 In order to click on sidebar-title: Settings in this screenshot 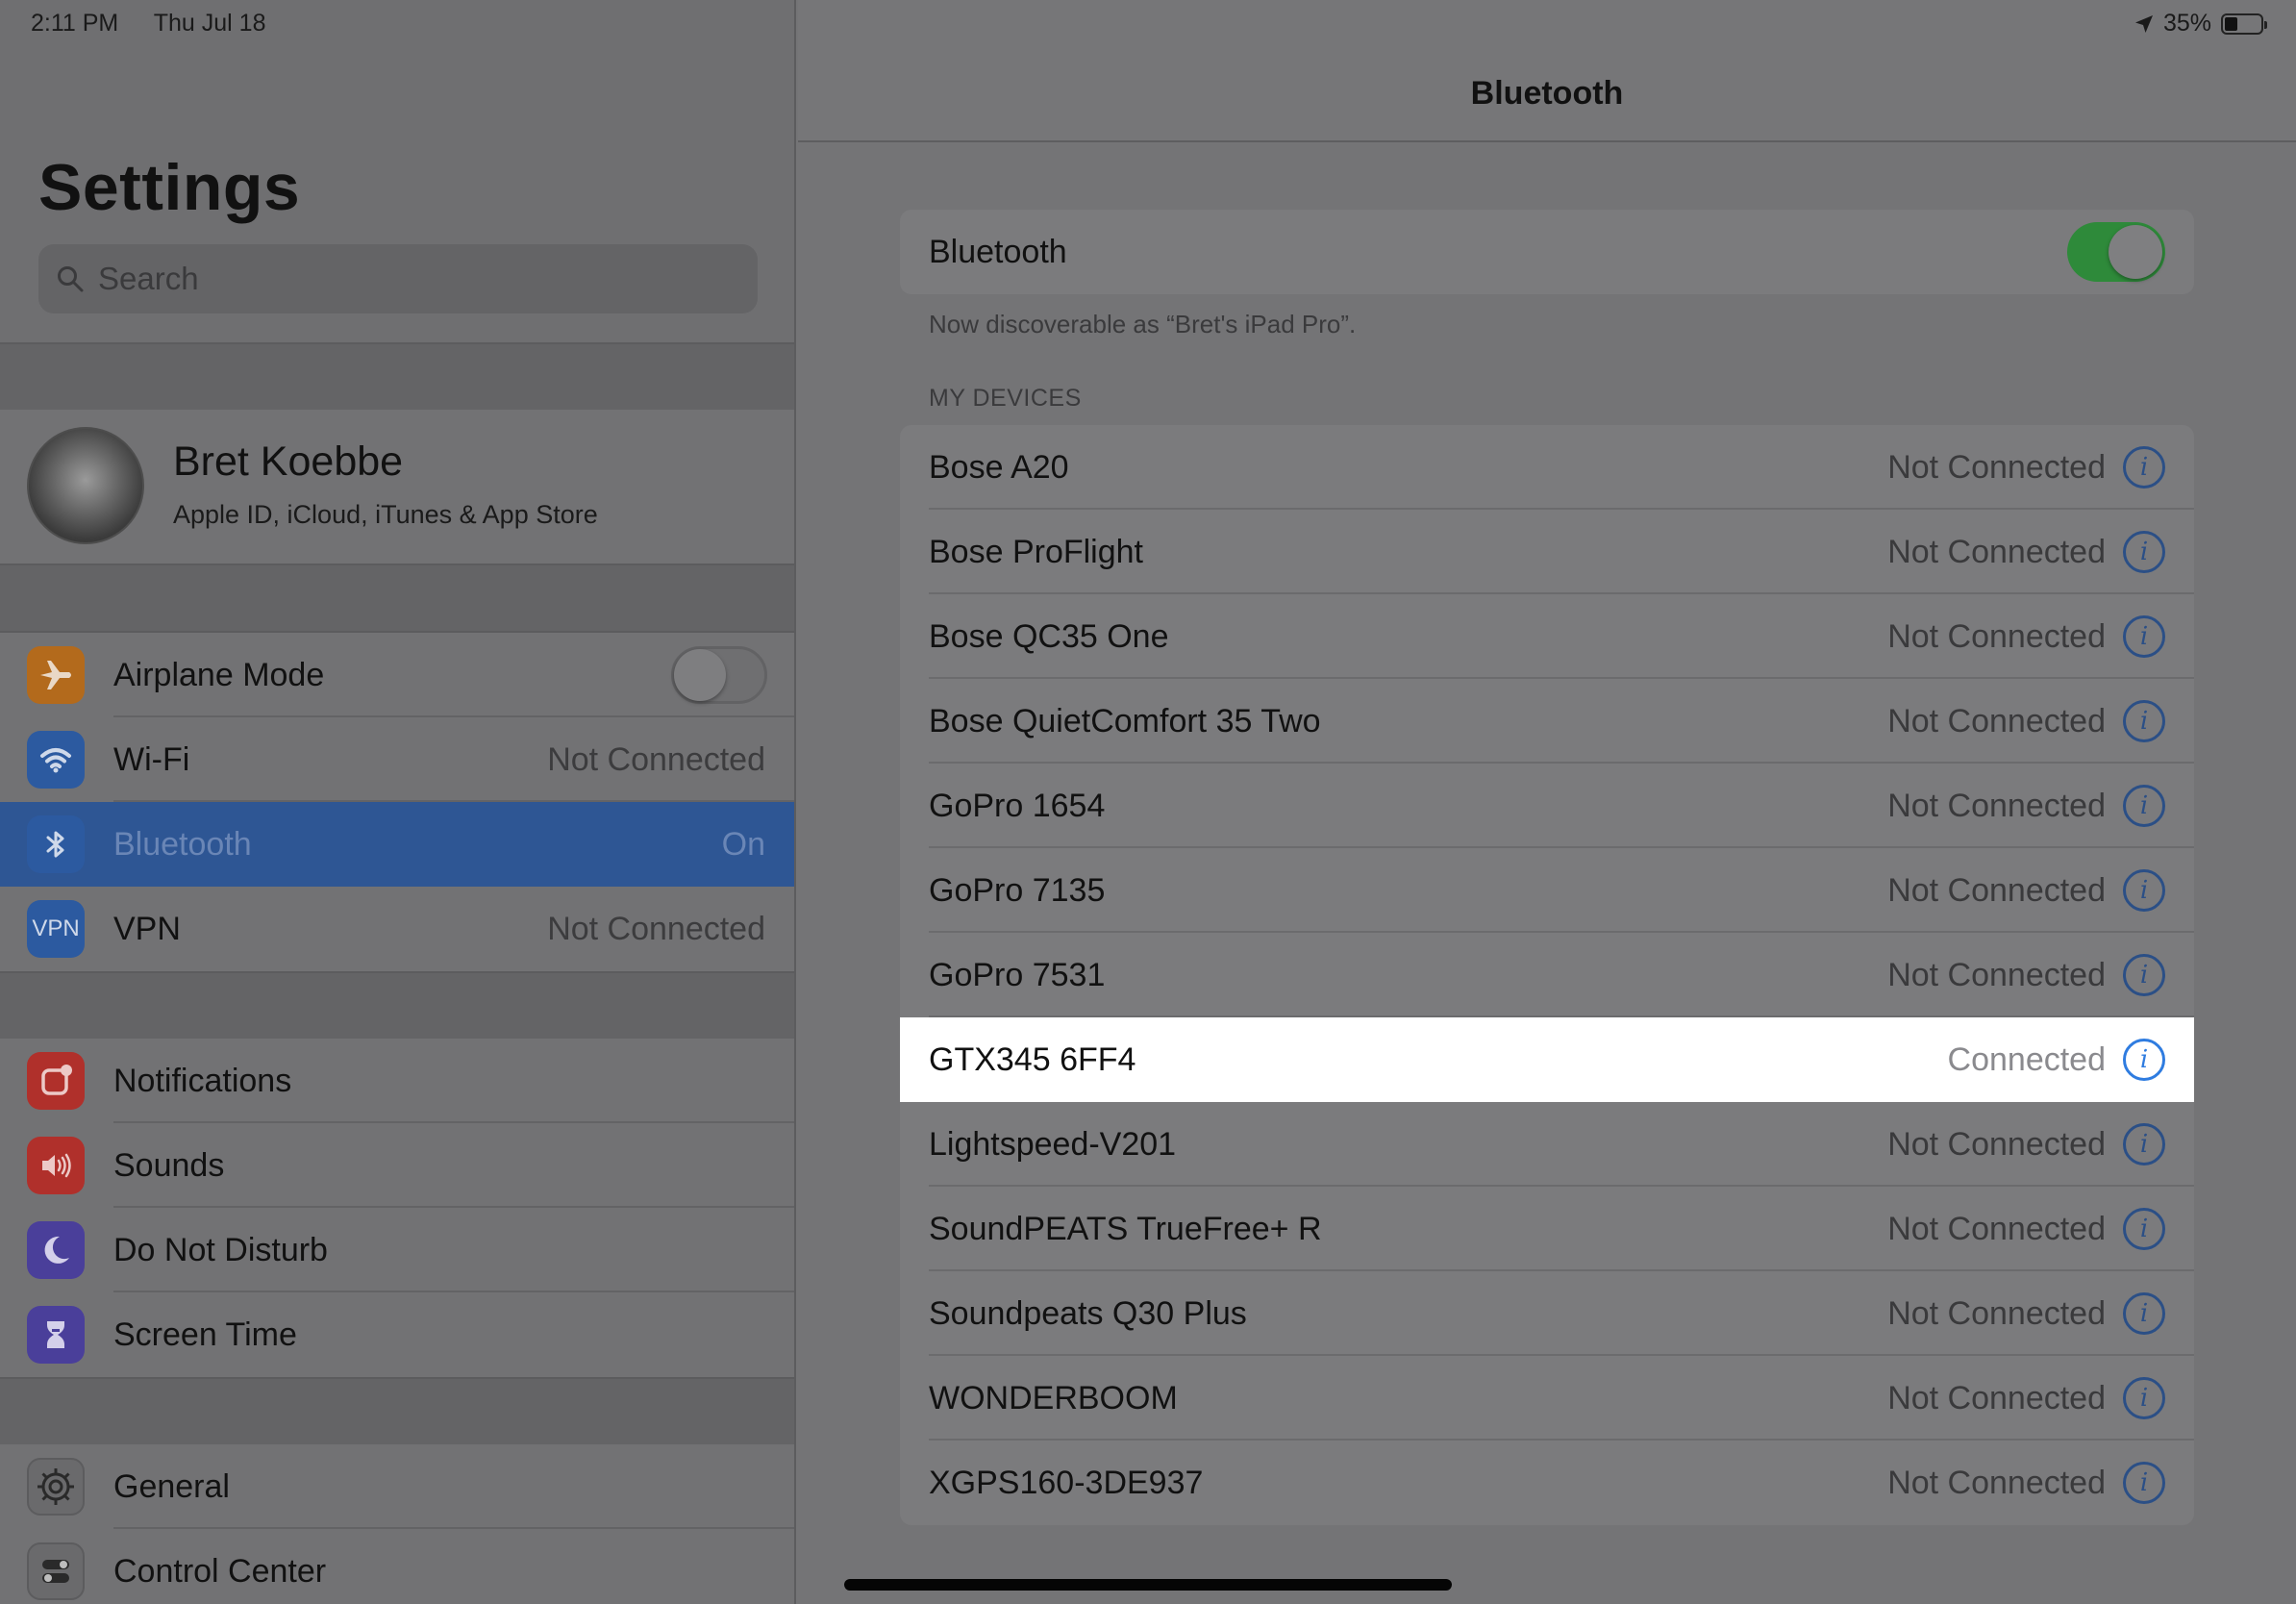, I will do `click(169, 187)`.